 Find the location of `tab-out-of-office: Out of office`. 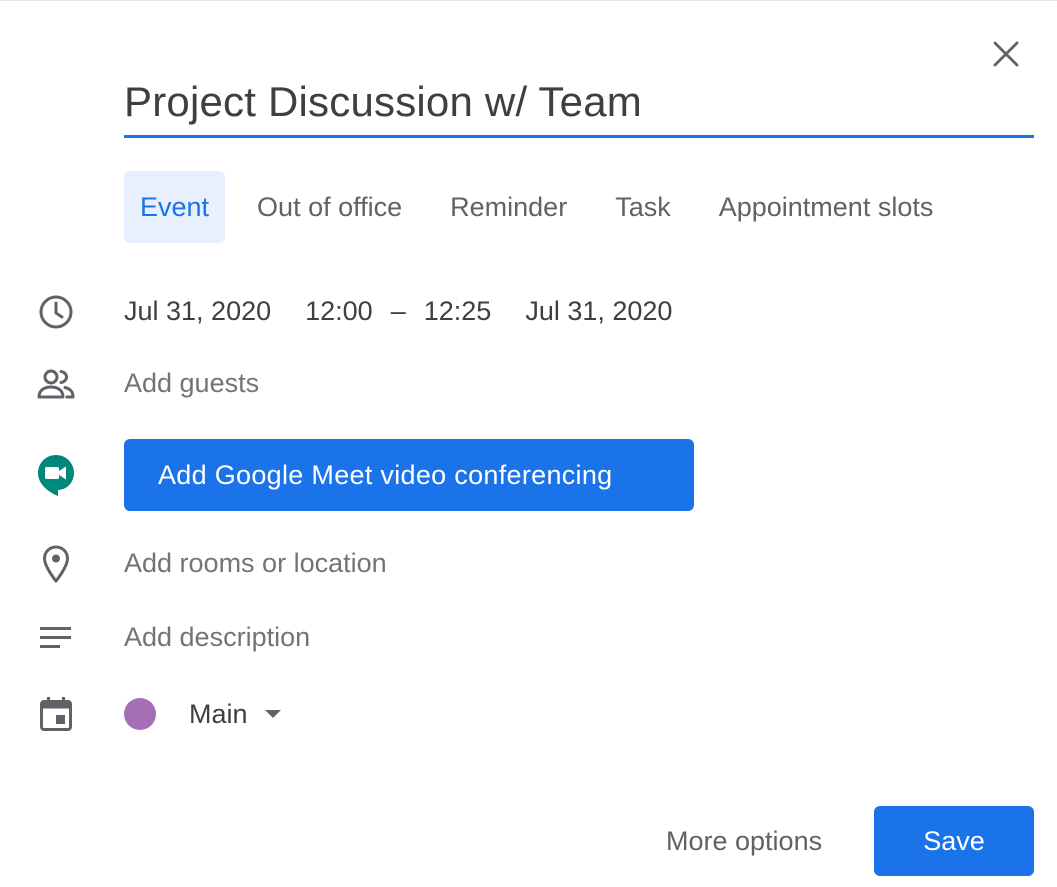

tab-out-of-office: Out of office is located at coordinates (329, 207).